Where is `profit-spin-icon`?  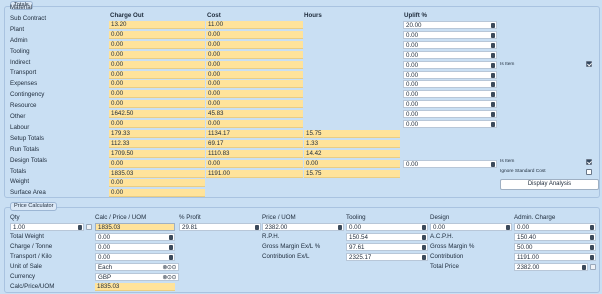 profit-spin-icon is located at coordinates (257, 227).